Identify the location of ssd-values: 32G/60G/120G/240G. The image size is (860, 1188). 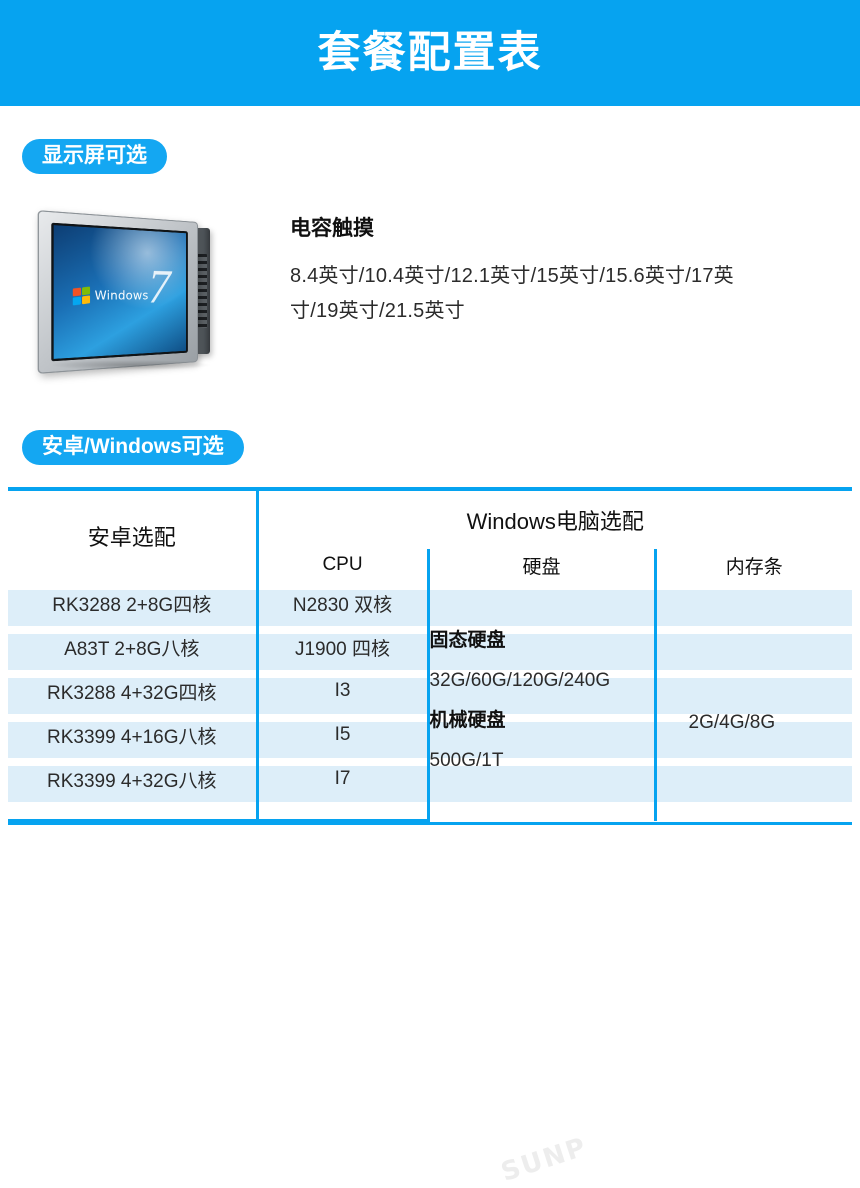
(520, 680).